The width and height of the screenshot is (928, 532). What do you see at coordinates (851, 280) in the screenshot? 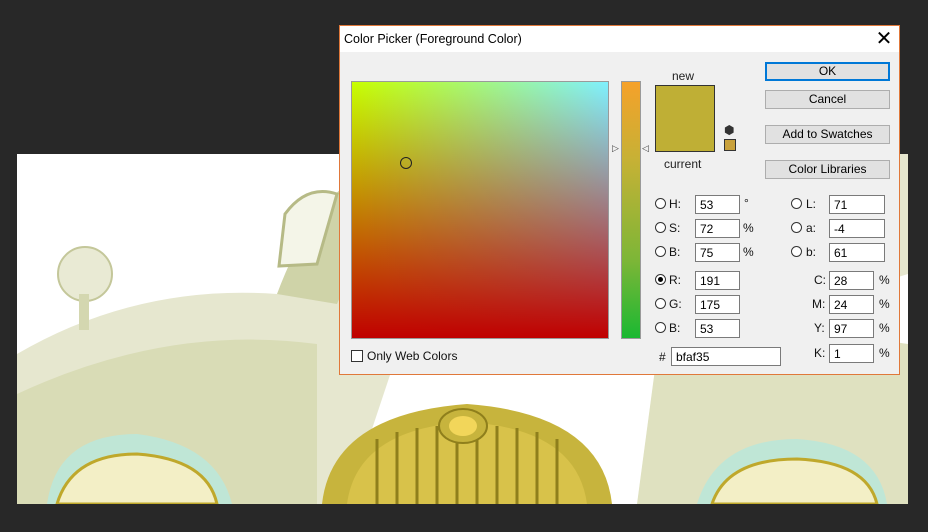
I see `cyan-input` at bounding box center [851, 280].